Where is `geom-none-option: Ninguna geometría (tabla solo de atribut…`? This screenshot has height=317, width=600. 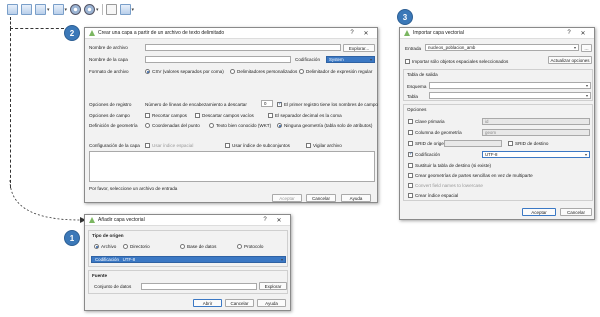 geom-none-option: Ninguna geometría (tabla solo de atribut… is located at coordinates (324, 125).